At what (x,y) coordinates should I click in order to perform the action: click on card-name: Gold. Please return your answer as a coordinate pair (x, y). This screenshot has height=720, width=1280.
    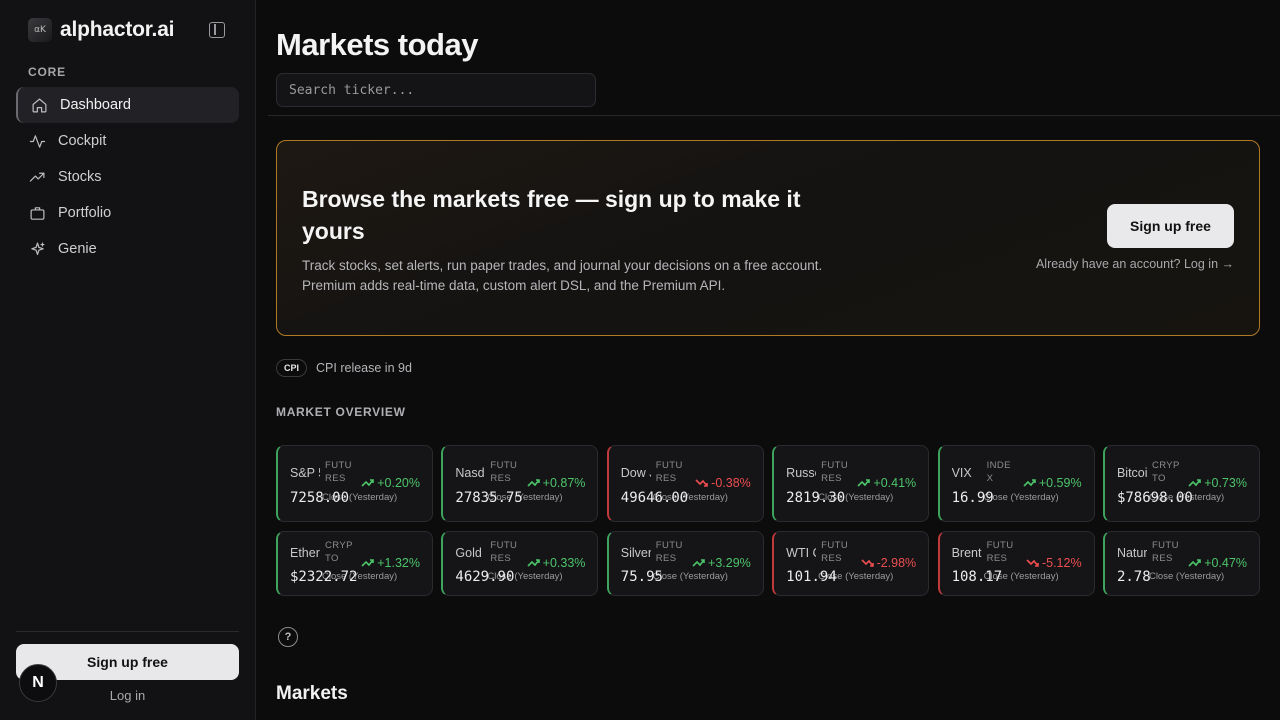
    Looking at the image, I should click on (468, 553).